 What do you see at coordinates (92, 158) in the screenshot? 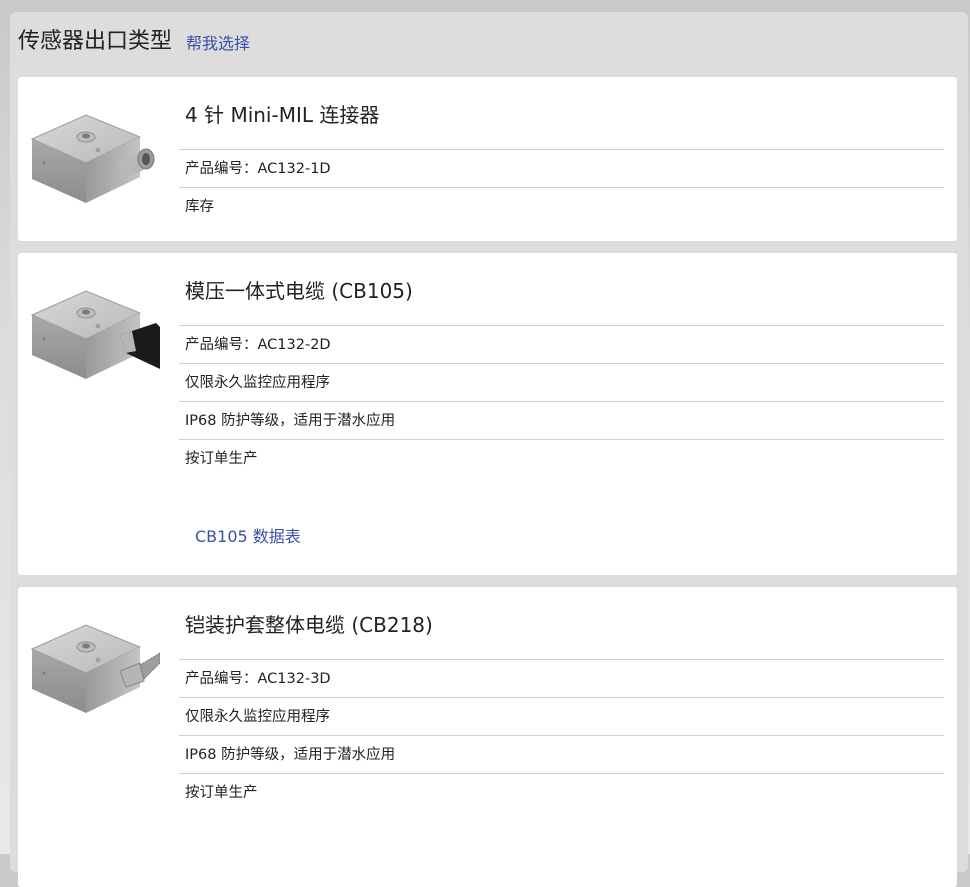
I see `sensor-connector-icon` at bounding box center [92, 158].